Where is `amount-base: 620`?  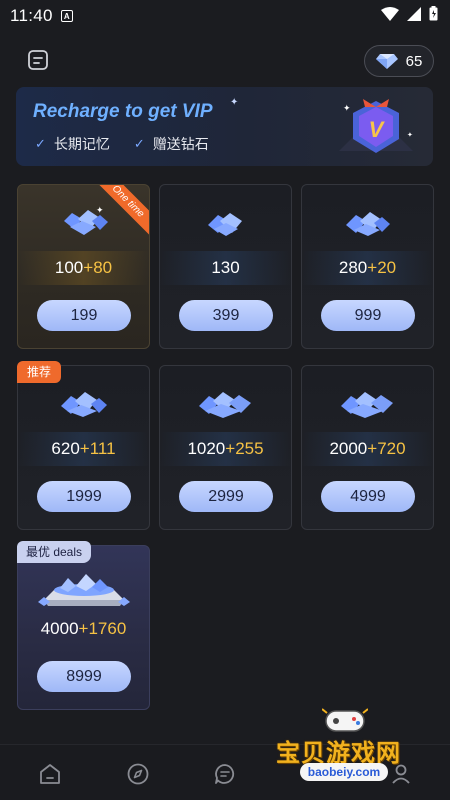
amount-base: 620 is located at coordinates (65, 448).